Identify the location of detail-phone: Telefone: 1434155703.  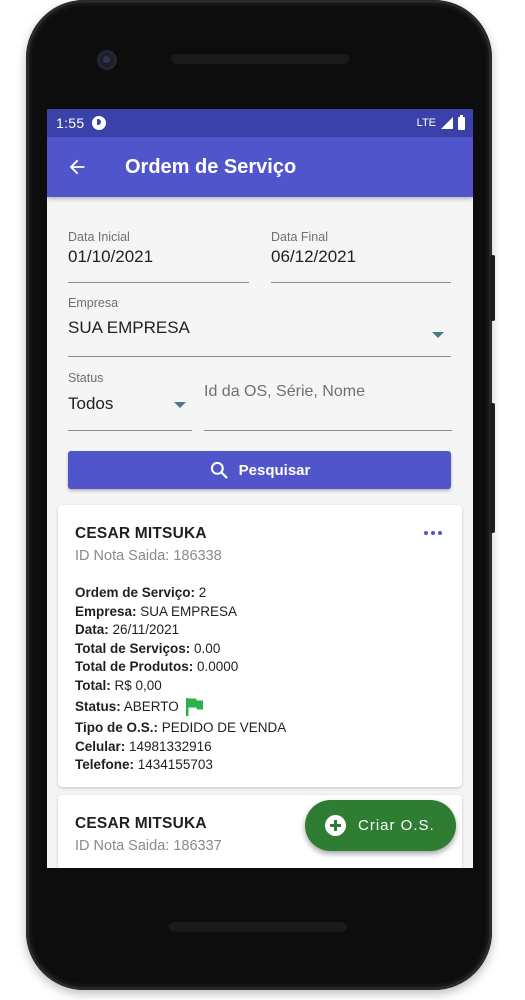
(144, 764).